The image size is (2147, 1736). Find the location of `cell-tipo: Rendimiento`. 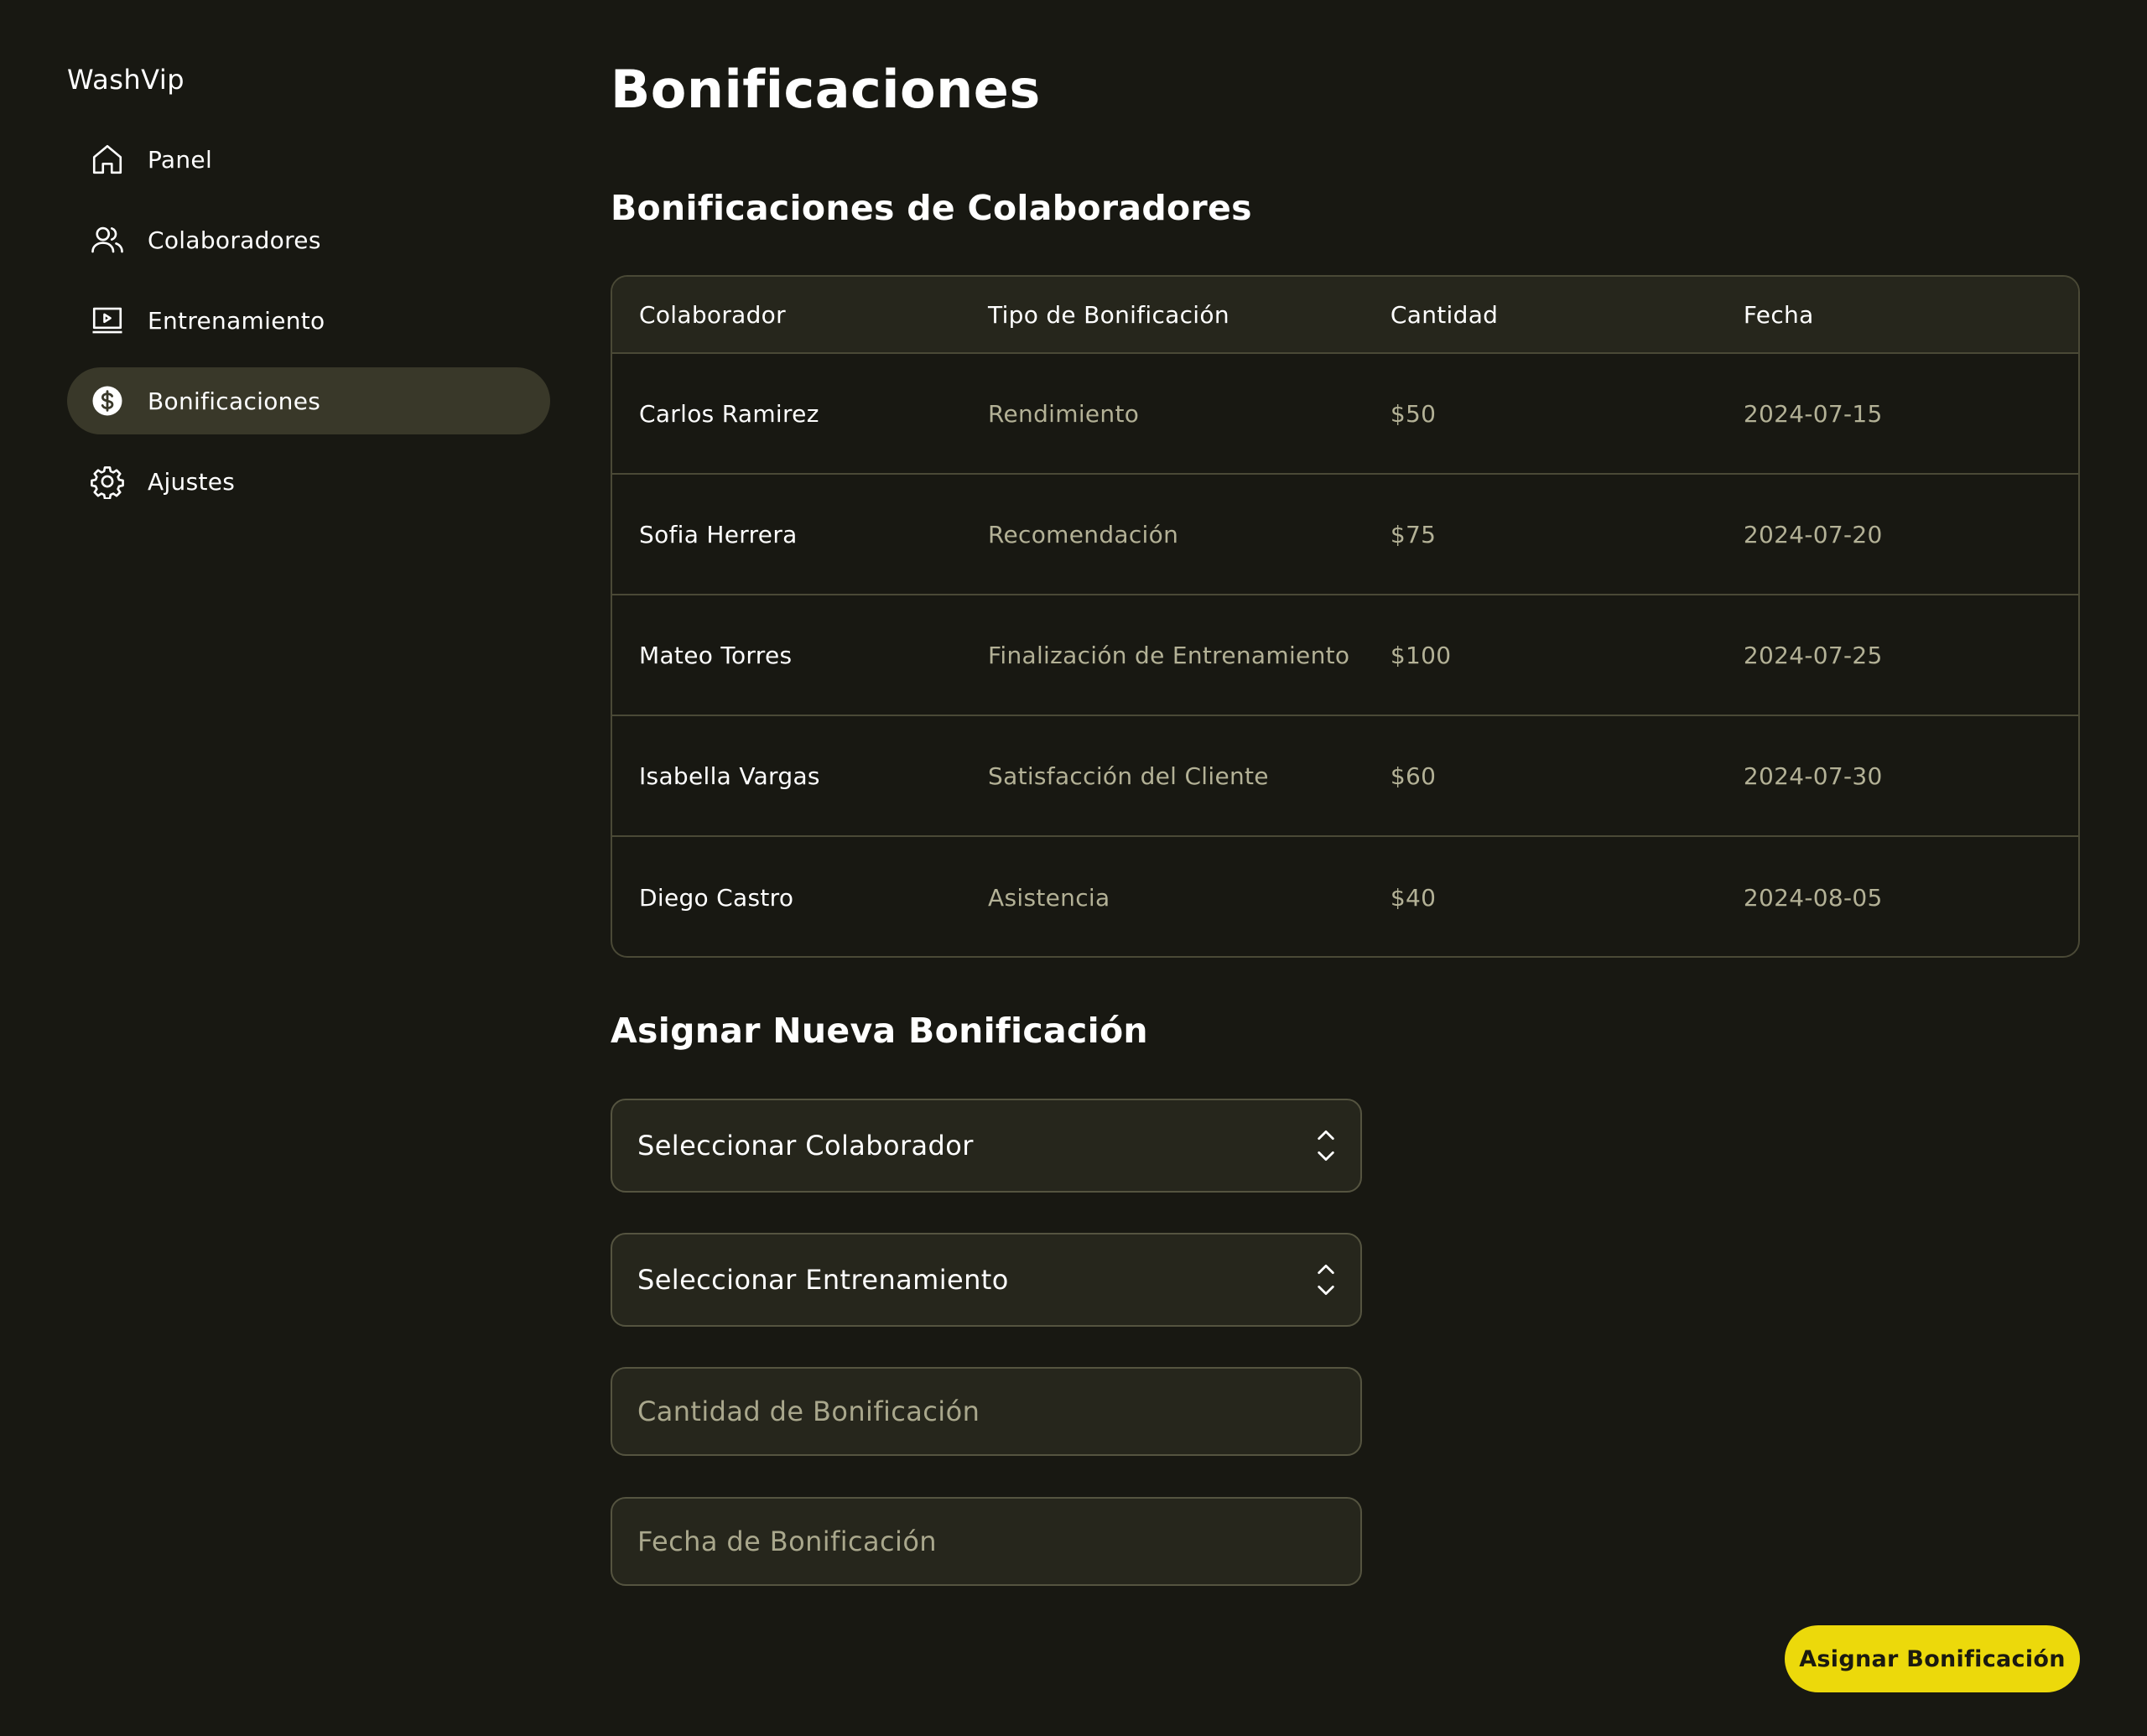

cell-tipo: Rendimiento is located at coordinates (1064, 413).